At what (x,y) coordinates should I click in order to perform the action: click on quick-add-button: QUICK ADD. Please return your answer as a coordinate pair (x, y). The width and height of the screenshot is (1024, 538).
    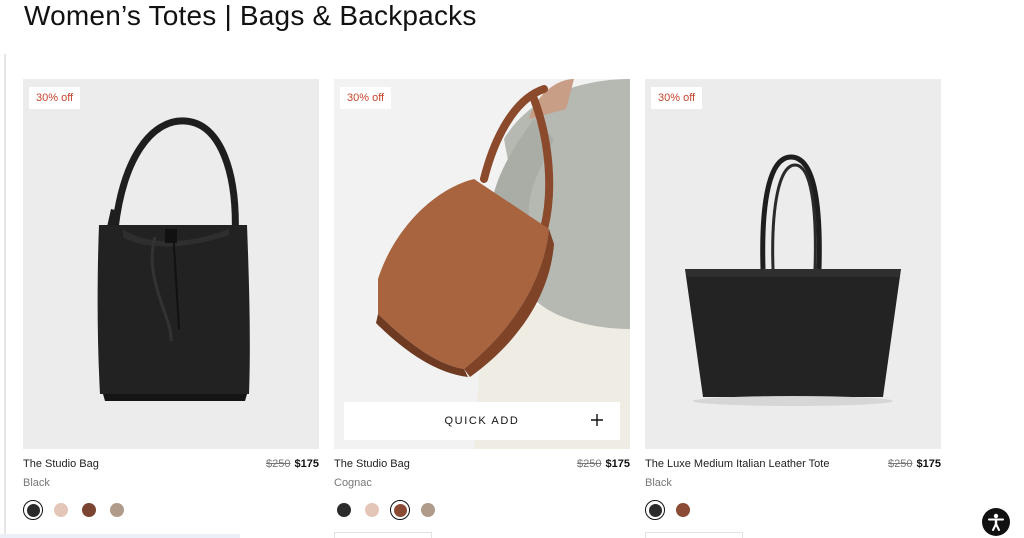
    Looking at the image, I should click on (482, 421).